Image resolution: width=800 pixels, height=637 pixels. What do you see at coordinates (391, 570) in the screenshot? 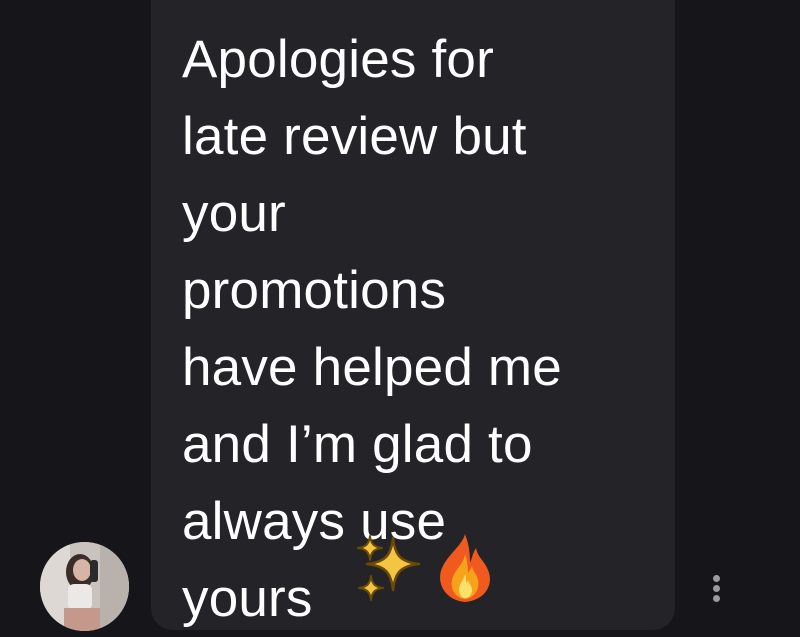
I see `sparkles-icon` at bounding box center [391, 570].